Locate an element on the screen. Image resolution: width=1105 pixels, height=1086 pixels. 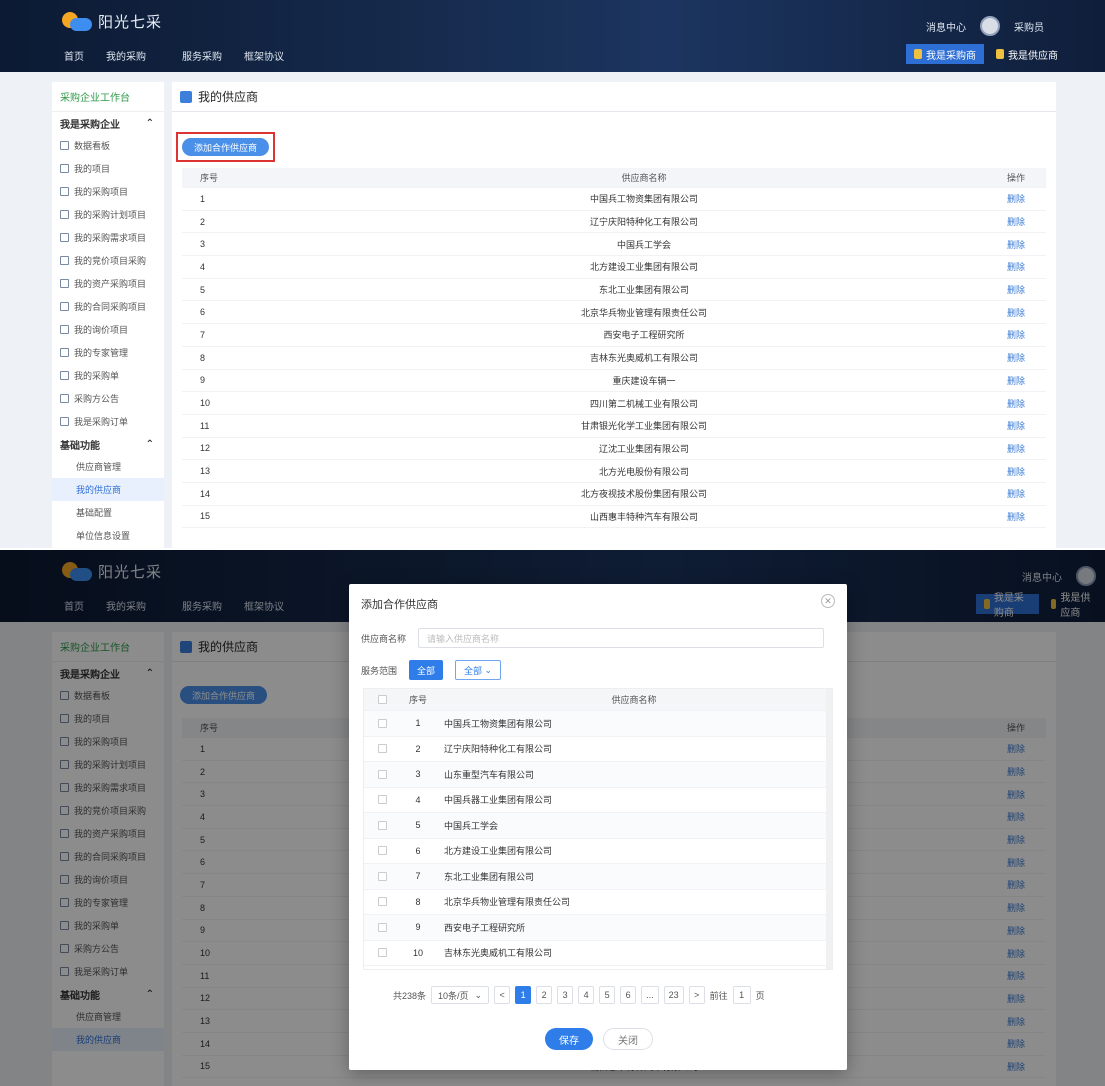
table-header: 序号 供应商名称 操作 is located at coordinates (614, 178).